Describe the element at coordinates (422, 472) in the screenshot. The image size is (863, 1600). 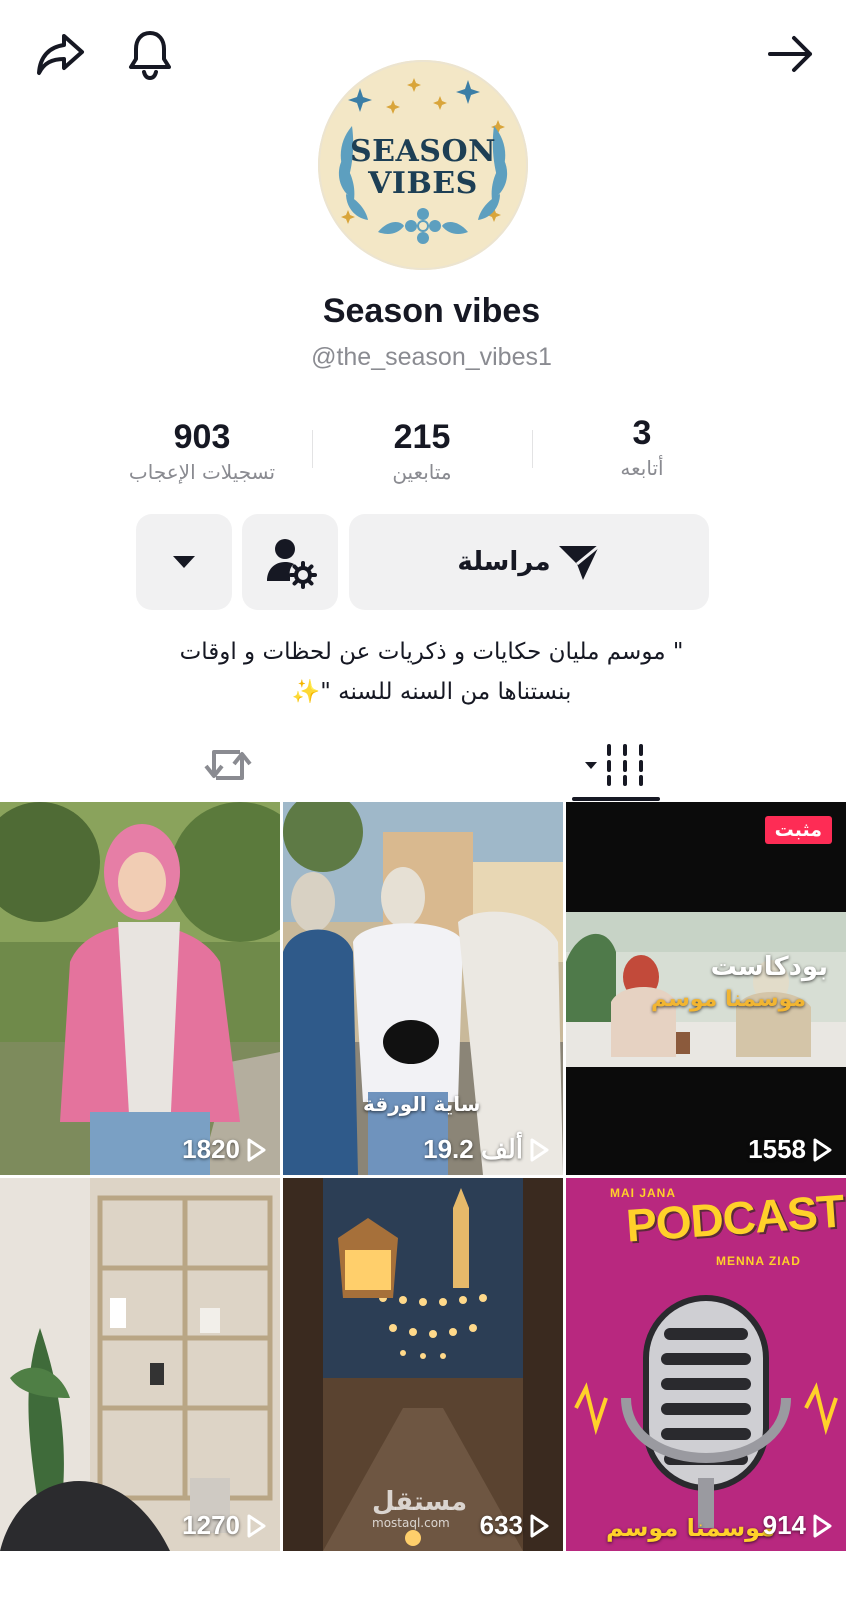
I see `followers-label: متابعين` at that location.